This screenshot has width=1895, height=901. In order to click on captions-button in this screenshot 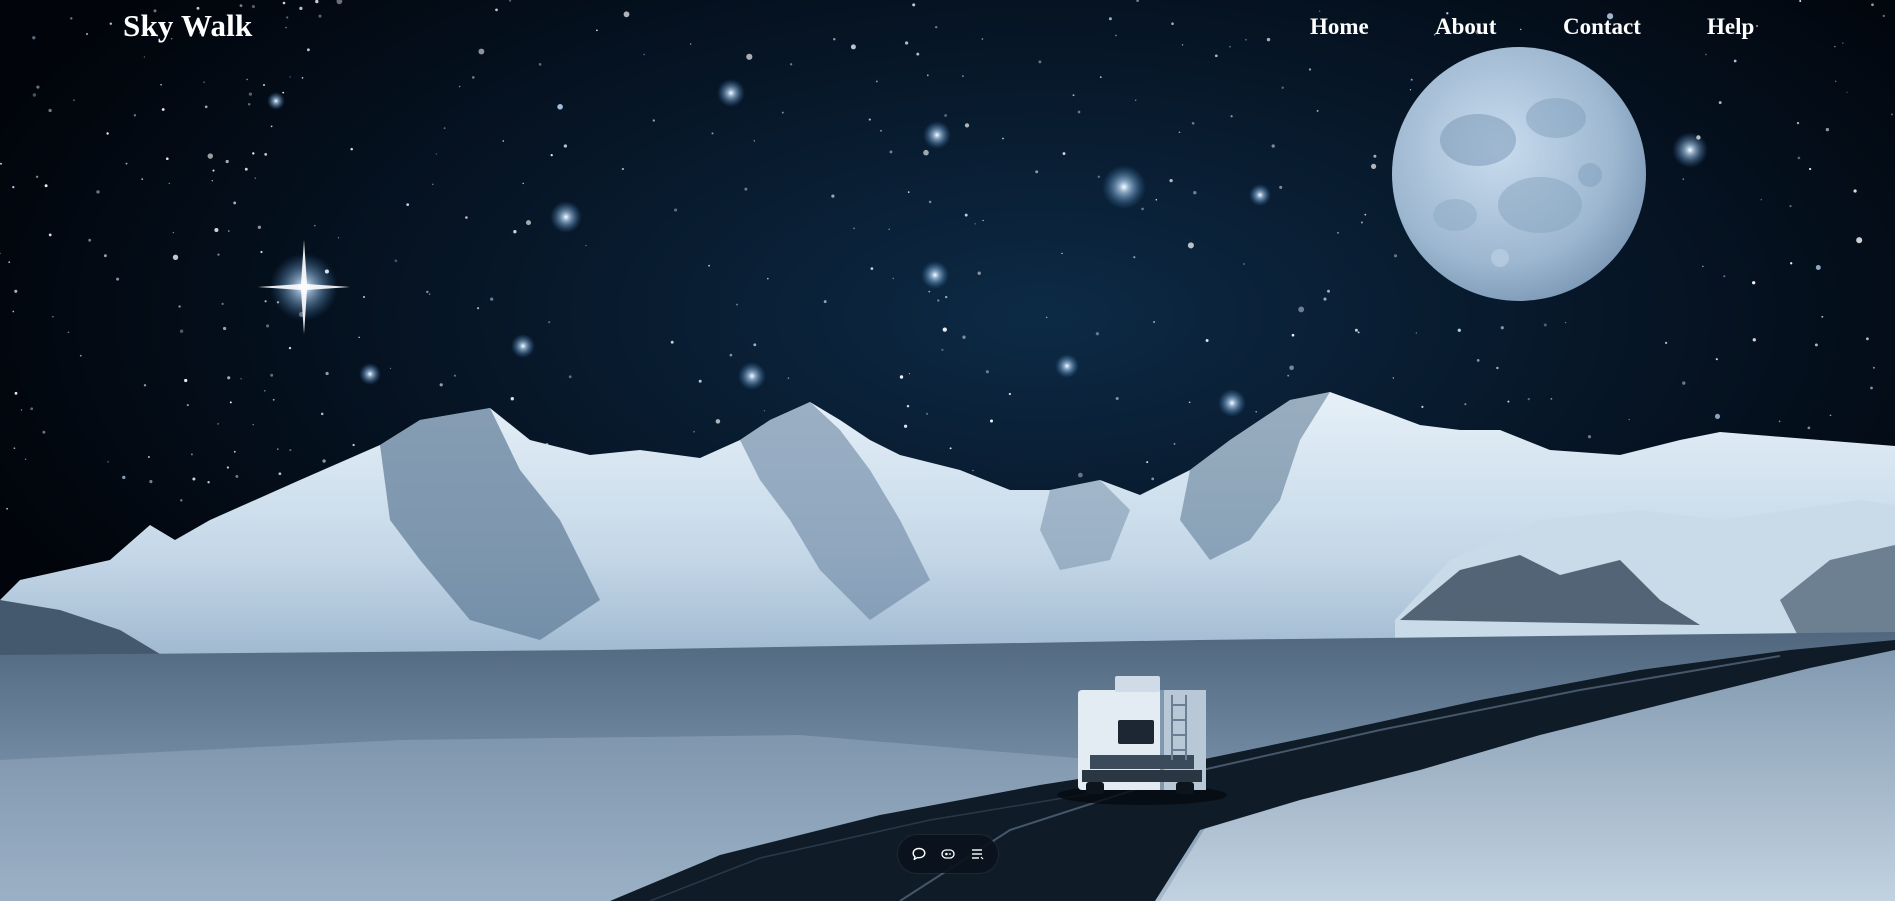, I will do `click(948, 854)`.